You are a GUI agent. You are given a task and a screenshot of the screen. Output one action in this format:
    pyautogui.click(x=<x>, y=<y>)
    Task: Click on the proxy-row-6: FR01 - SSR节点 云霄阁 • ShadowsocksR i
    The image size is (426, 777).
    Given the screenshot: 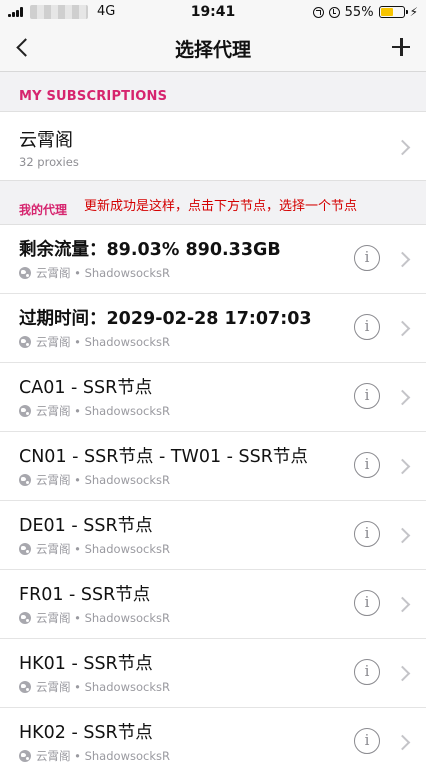 What is the action you would take?
    pyautogui.click(x=213, y=604)
    